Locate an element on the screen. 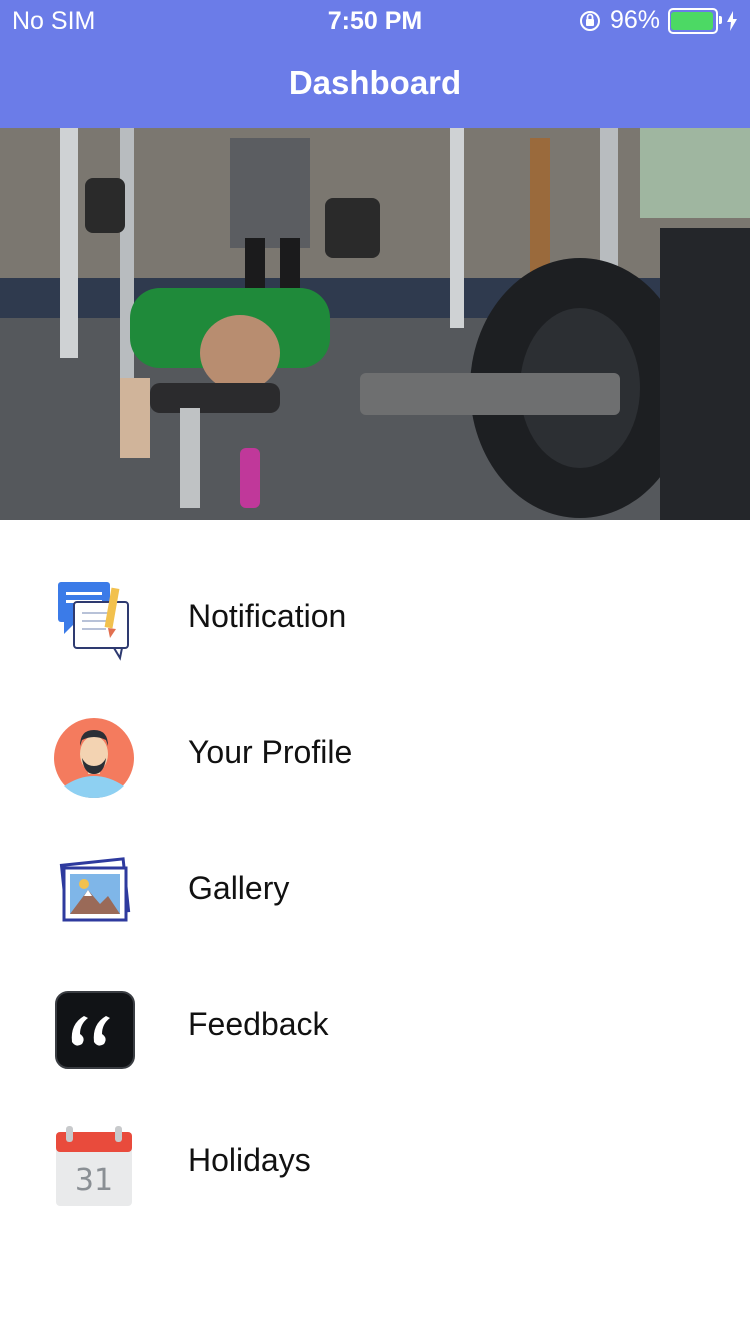 The height and width of the screenshot is (1334, 750). battery-tip is located at coordinates (720, 19).